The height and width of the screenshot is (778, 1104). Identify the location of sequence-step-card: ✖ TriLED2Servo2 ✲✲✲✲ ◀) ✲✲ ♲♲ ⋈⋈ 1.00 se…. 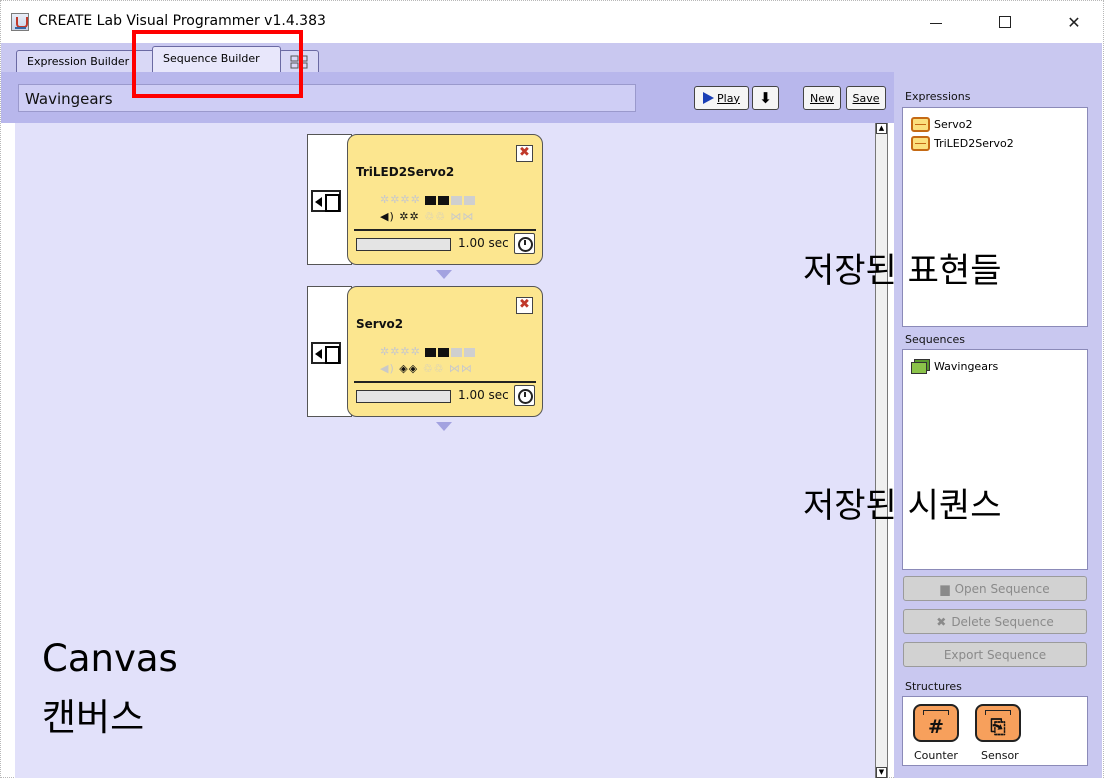
(425, 199).